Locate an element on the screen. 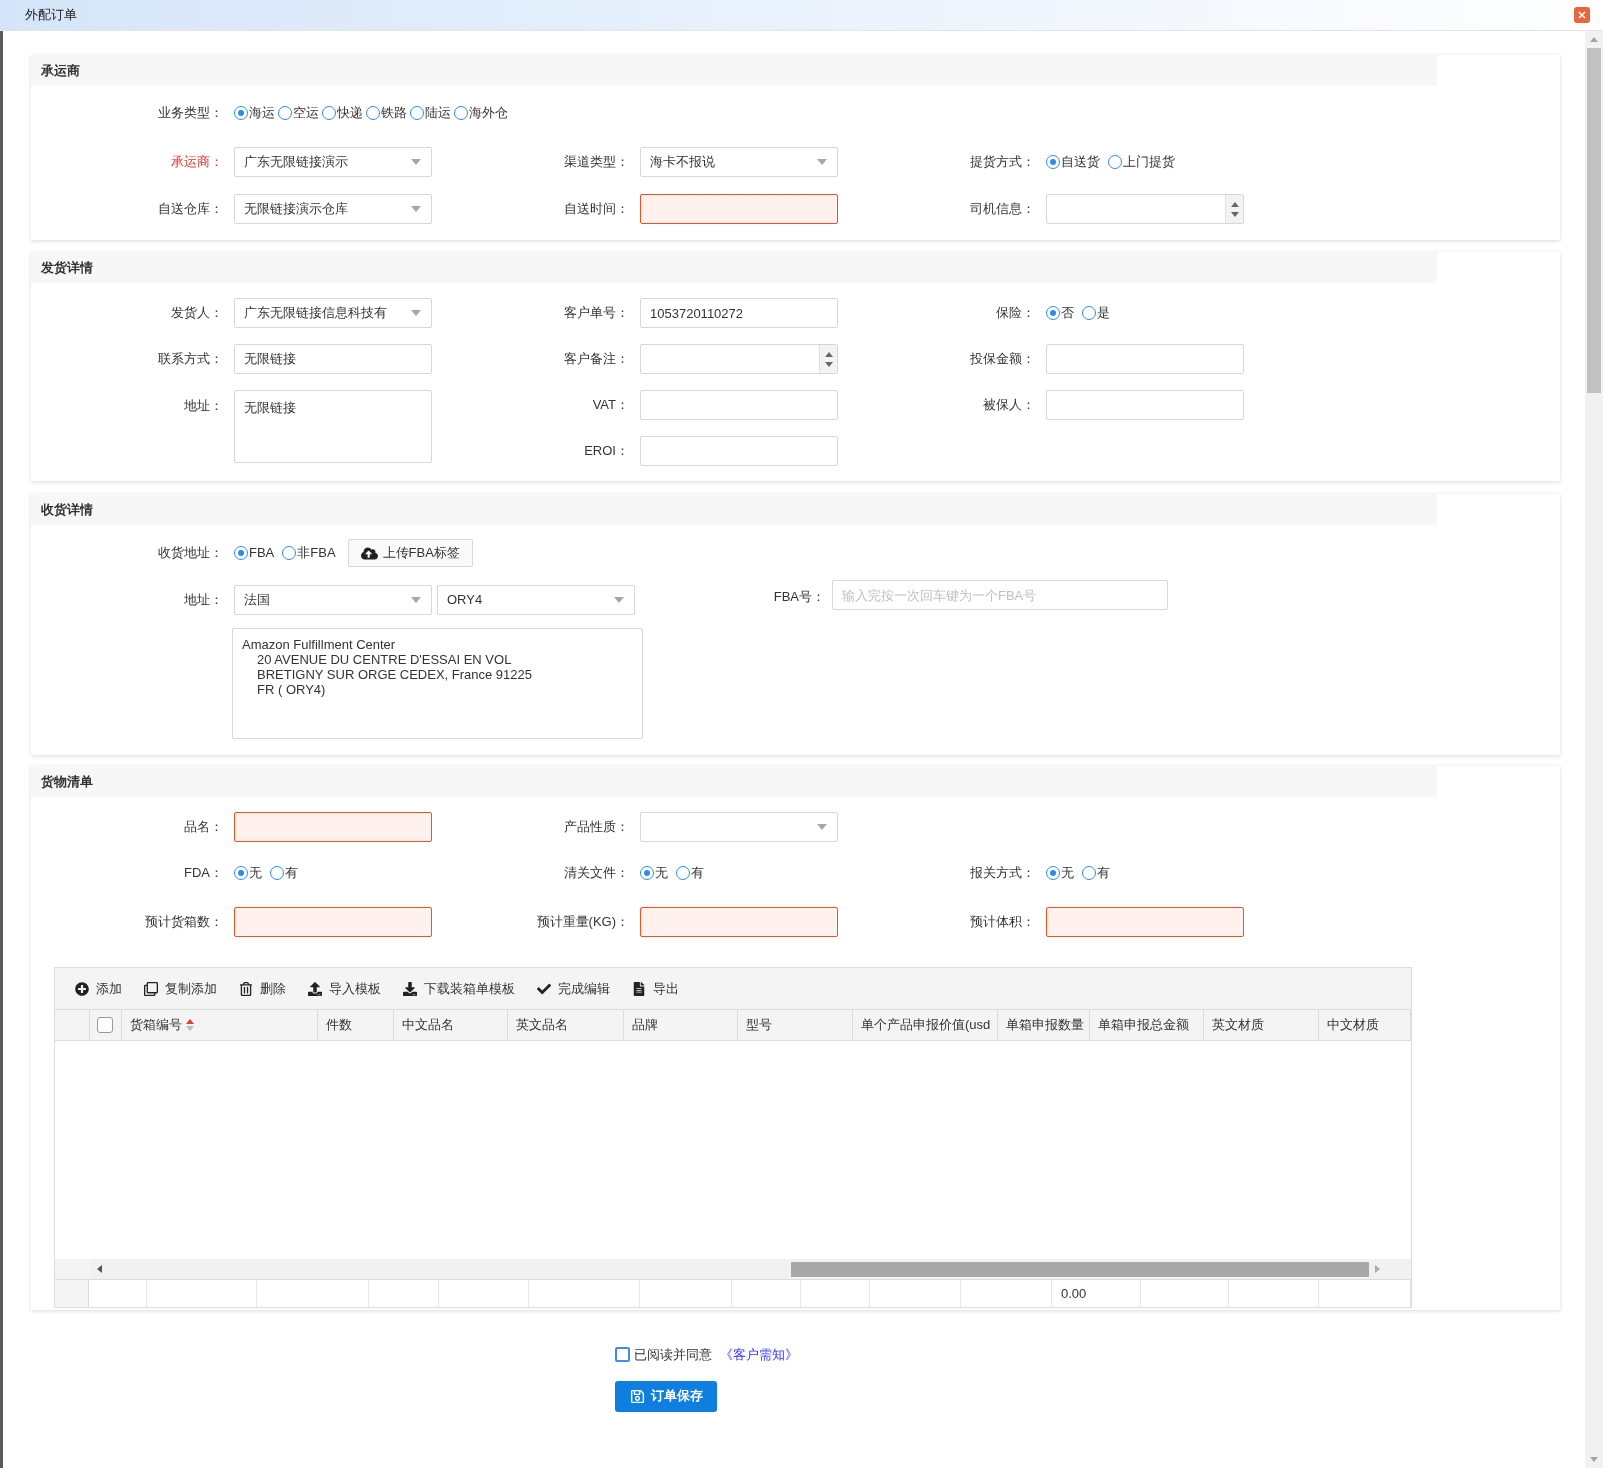 Image resolution: width=1603 pixels, height=1468 pixels. add-icon is located at coordinates (82, 988).